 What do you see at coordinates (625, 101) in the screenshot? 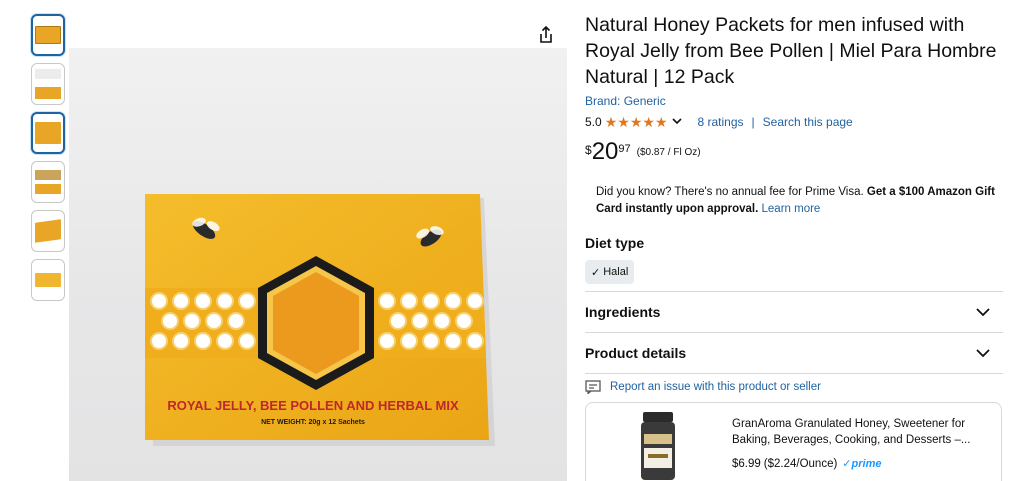
I see `brand-link: Brand: Generic` at bounding box center [625, 101].